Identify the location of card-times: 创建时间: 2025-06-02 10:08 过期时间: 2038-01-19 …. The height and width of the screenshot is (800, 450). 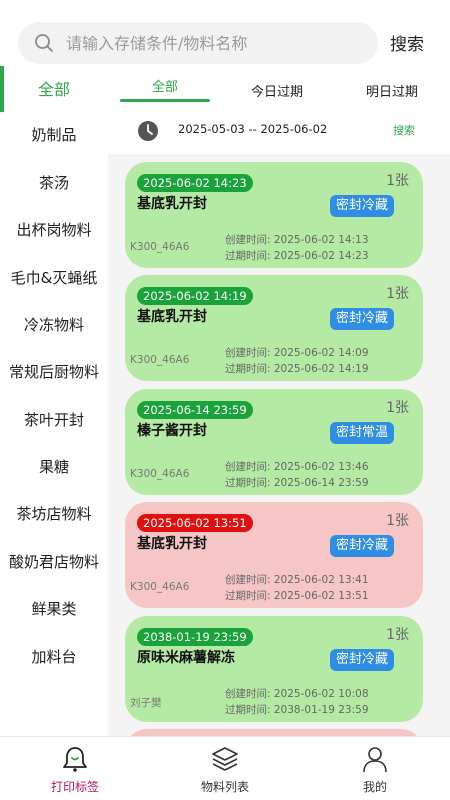
(297, 702).